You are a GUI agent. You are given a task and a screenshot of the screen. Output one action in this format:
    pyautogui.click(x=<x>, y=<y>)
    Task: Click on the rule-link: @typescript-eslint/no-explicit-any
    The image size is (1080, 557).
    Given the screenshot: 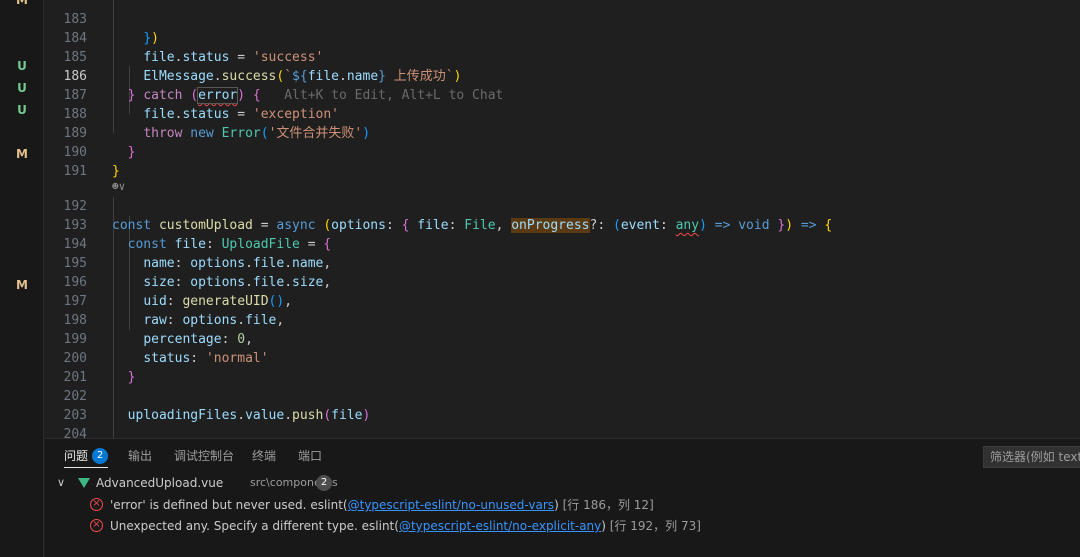 What is the action you would take?
    pyautogui.click(x=500, y=526)
    